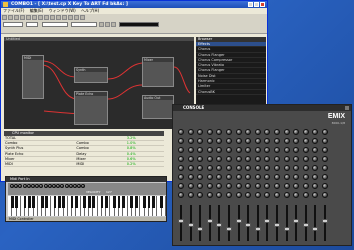 This screenshot has width=354, height=250. Describe the element at coordinates (108, 24) in the screenshot. I see `forward-icon` at that location.